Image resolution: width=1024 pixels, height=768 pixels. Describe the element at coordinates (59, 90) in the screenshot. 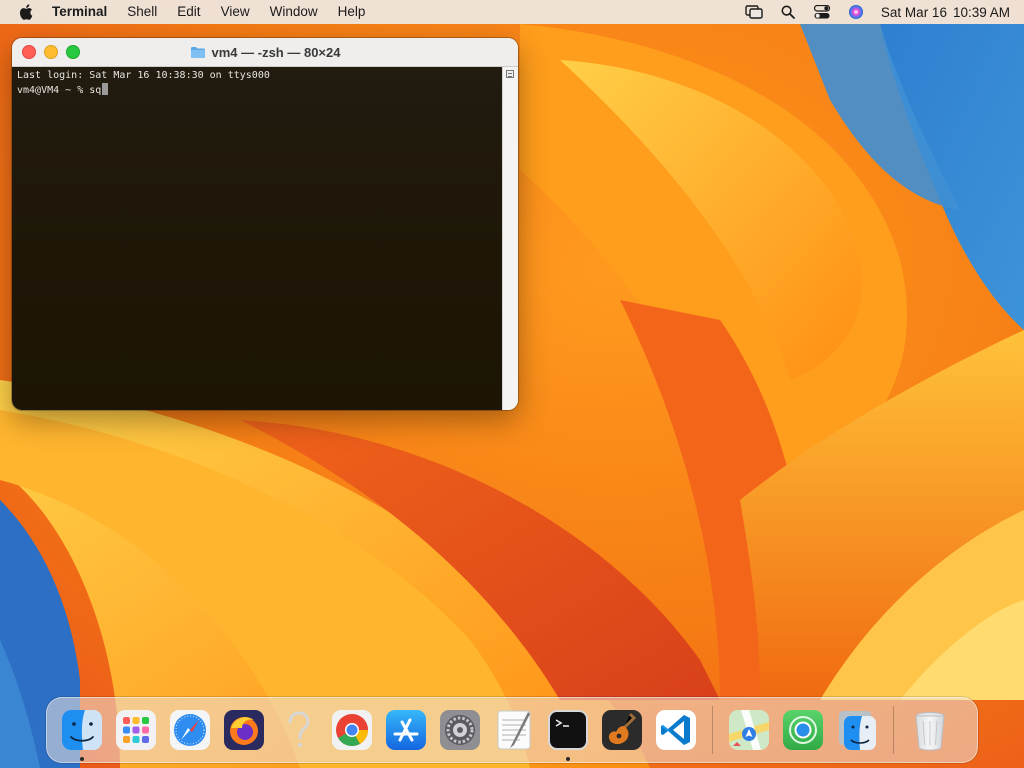

I see `terminal-command: vm4@VM4 ~ % sq` at that location.